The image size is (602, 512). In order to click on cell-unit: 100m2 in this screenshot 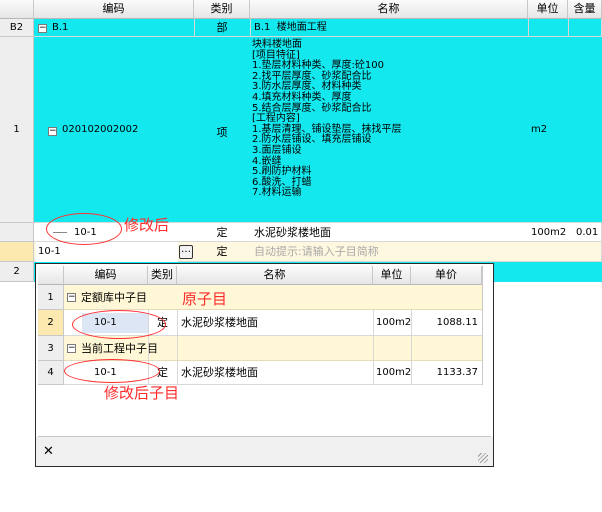, I will do `click(548, 232)`.